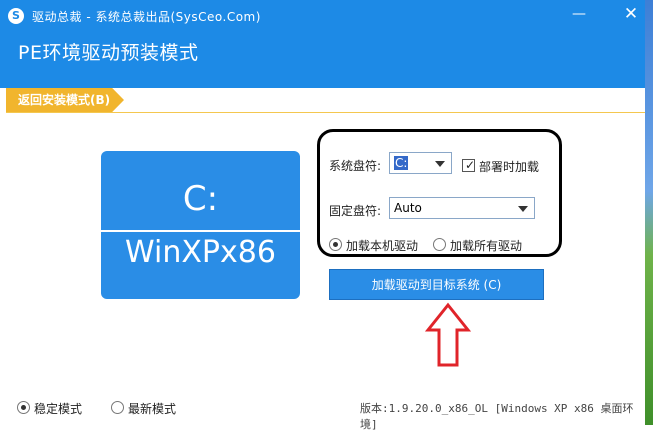 This screenshot has width=653, height=432. What do you see at coordinates (200, 252) in the screenshot?
I see `drive-os-label: WinXPx86` at bounding box center [200, 252].